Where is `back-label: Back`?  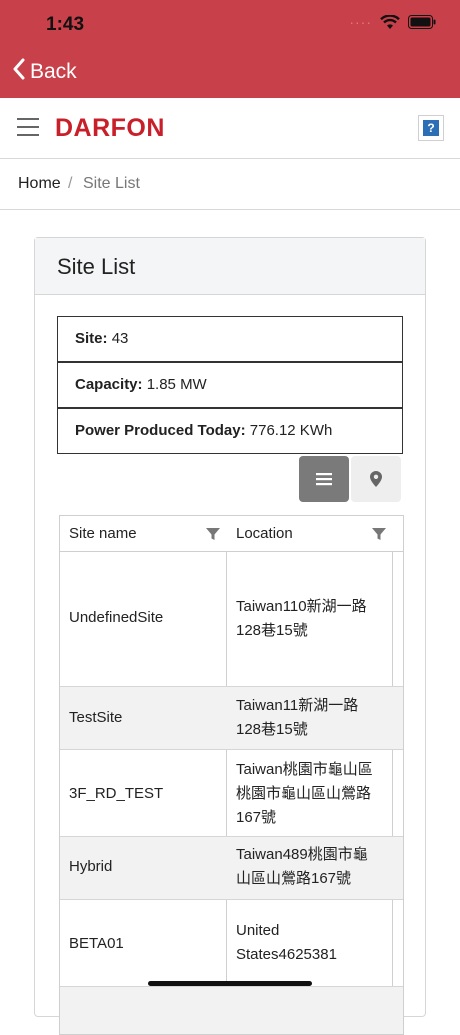
back-label: Back is located at coordinates (53, 71).